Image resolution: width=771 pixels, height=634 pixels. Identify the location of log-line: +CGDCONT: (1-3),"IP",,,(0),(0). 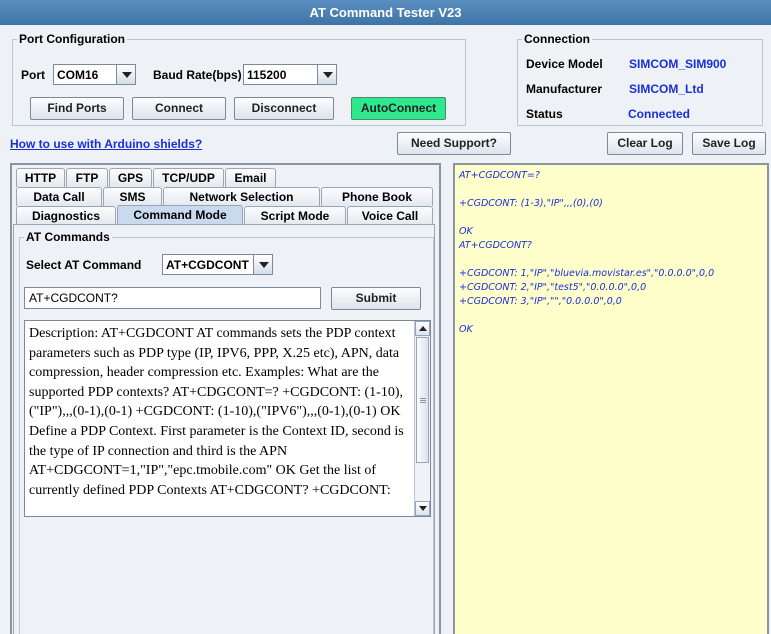
(531, 203).